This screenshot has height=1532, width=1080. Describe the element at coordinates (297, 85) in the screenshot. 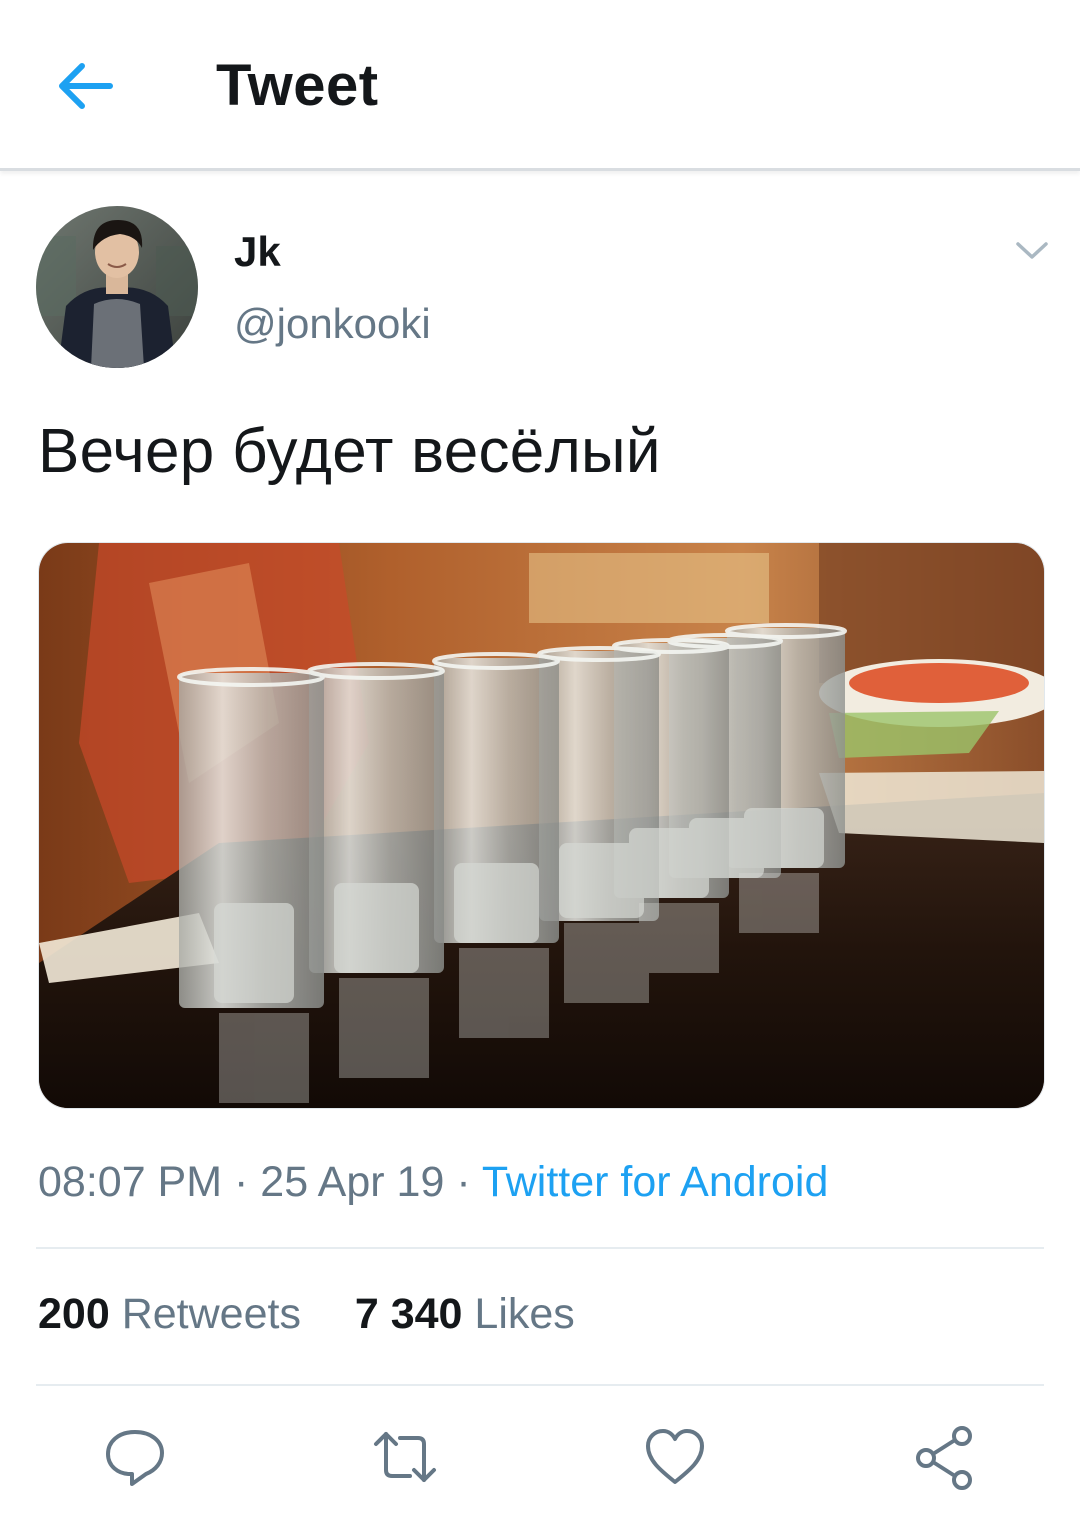

I see `page-title: Tweet` at that location.